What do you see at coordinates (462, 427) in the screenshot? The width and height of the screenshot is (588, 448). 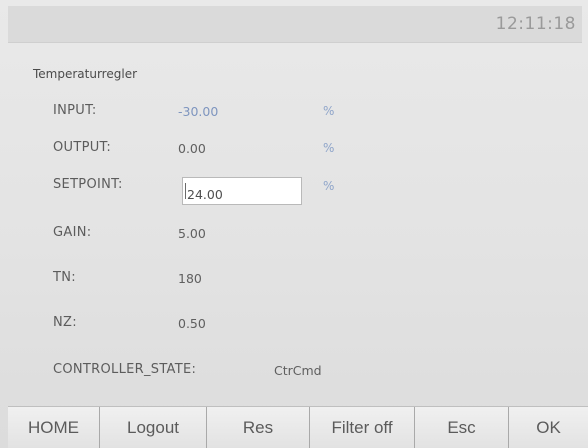 I see `esc-button: Esc` at bounding box center [462, 427].